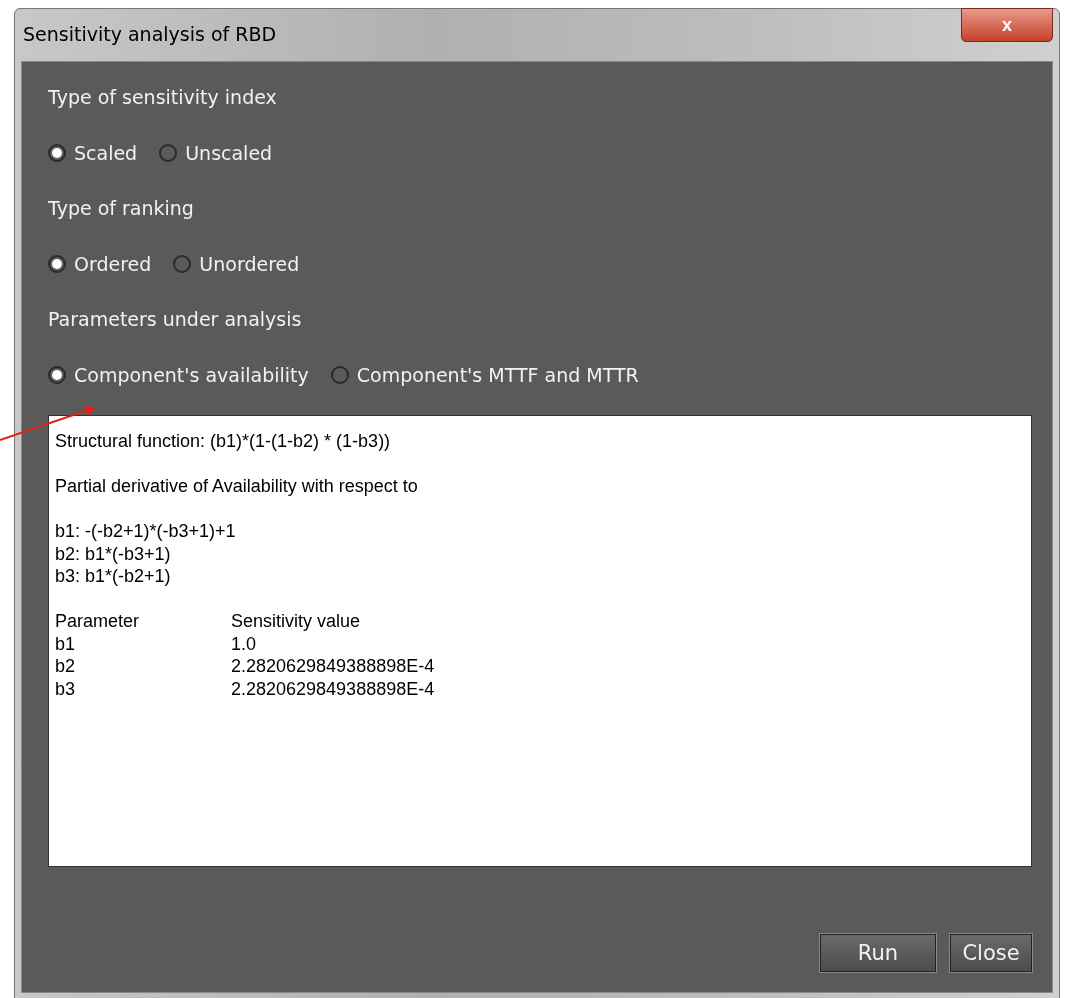 The image size is (1068, 998). What do you see at coordinates (178, 375) in the screenshot?
I see `radio-option: Component's availability` at bounding box center [178, 375].